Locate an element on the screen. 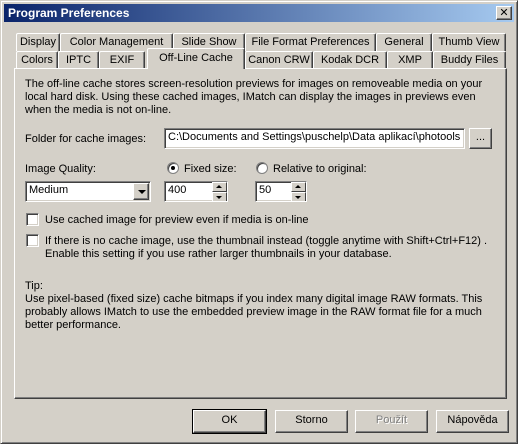 This screenshot has width=518, height=444. tab-label: Off-Line Cache is located at coordinates (196, 58).